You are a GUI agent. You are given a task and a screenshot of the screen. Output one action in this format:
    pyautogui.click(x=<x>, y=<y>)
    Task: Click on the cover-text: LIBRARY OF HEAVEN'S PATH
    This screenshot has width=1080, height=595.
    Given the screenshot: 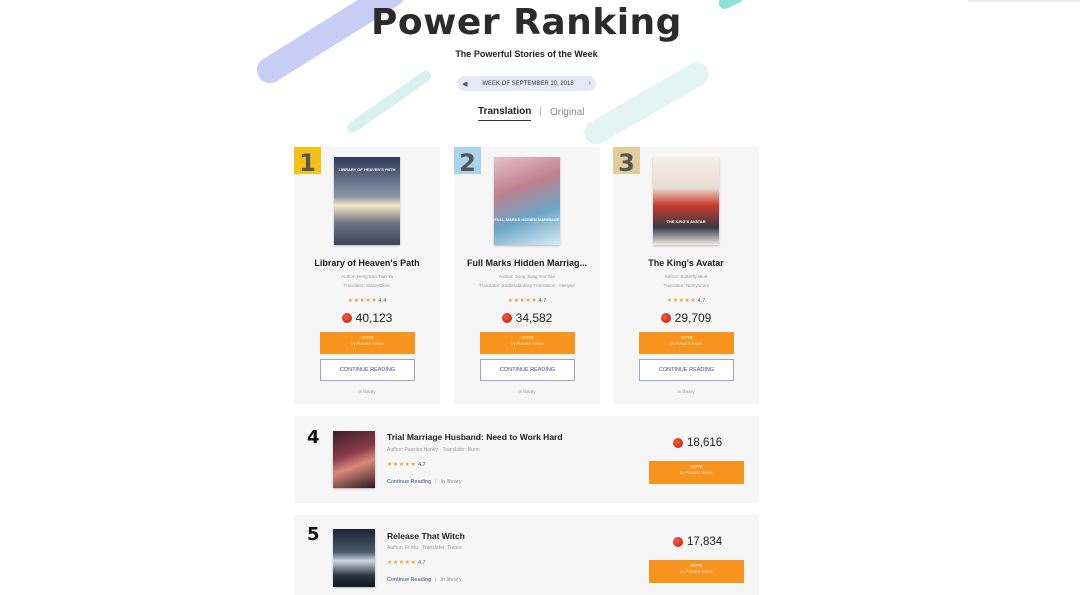 What is the action you would take?
    pyautogui.click(x=367, y=169)
    